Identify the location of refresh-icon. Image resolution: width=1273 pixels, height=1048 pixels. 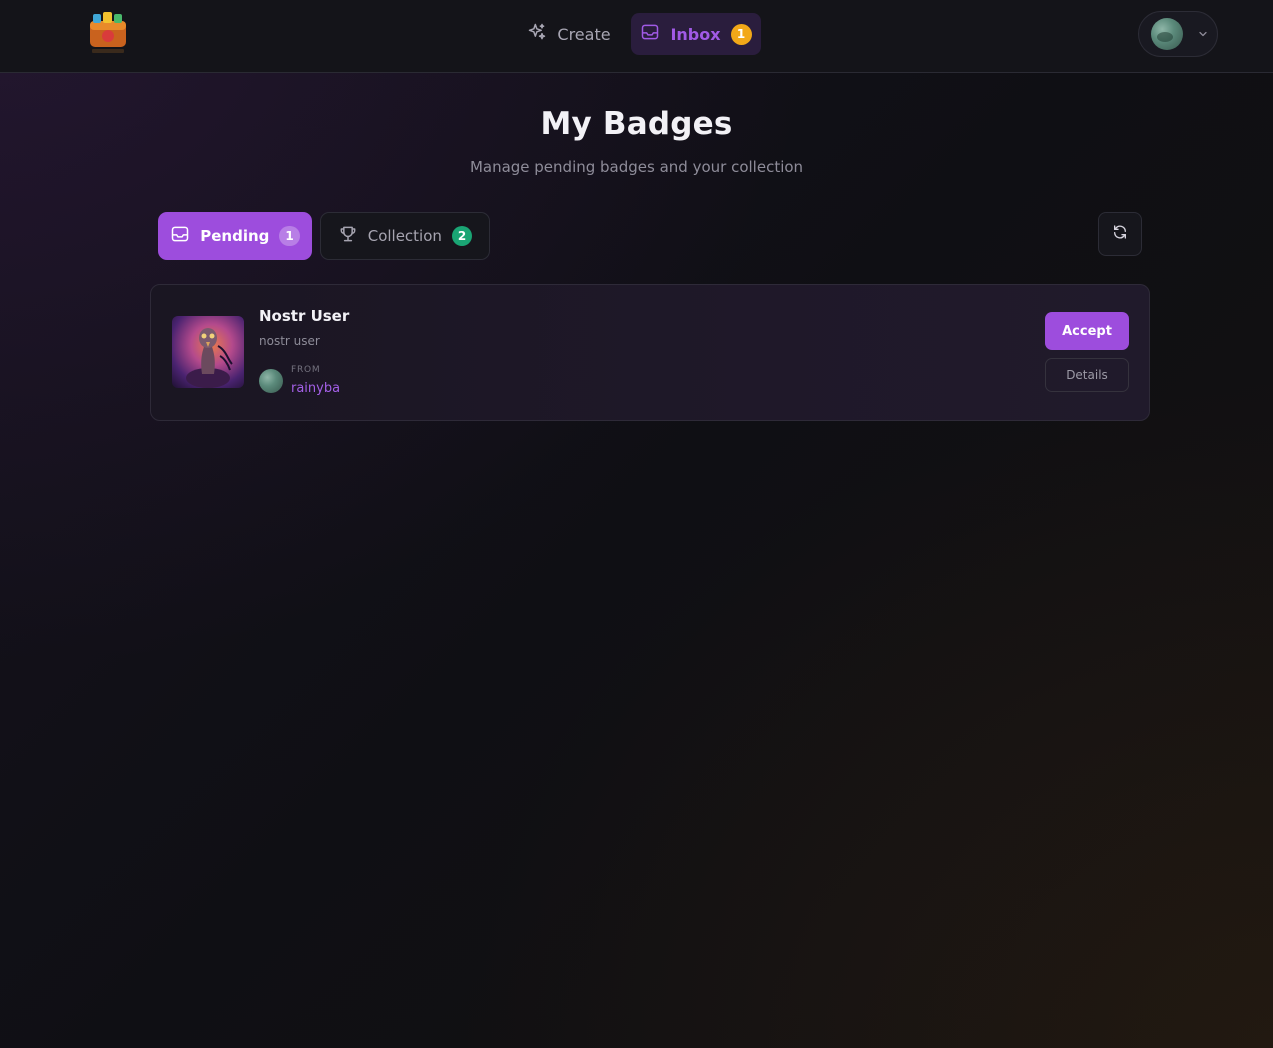
(1120, 234).